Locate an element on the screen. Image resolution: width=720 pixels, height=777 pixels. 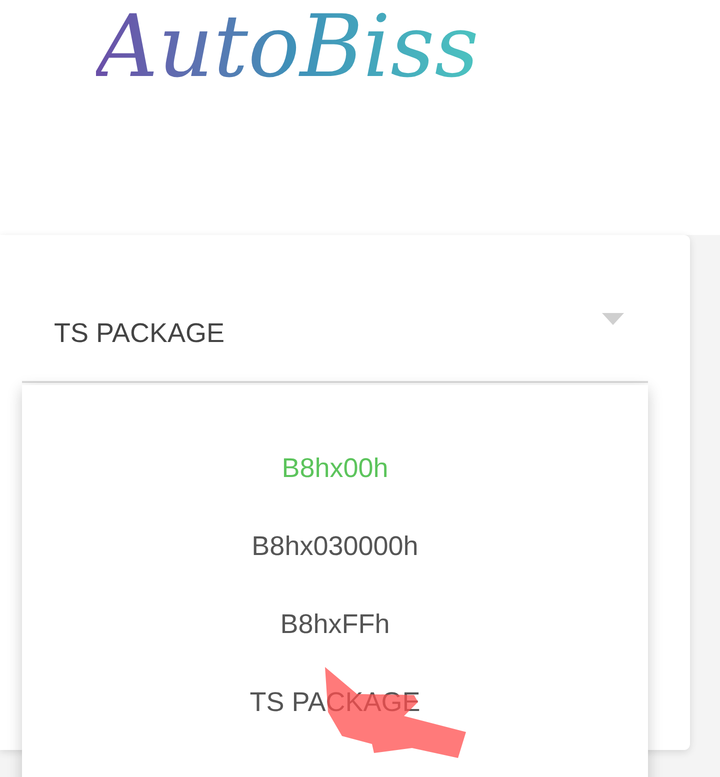
menu-item: B8hx030000h is located at coordinates (335, 546).